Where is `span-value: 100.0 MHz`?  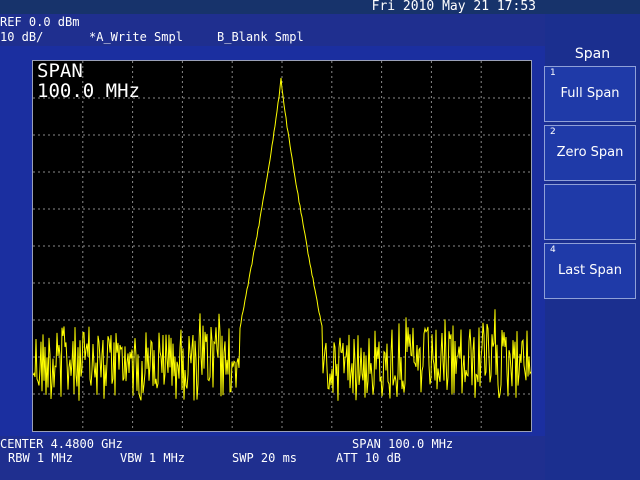
span-value: 100.0 MHz is located at coordinates (88, 91).